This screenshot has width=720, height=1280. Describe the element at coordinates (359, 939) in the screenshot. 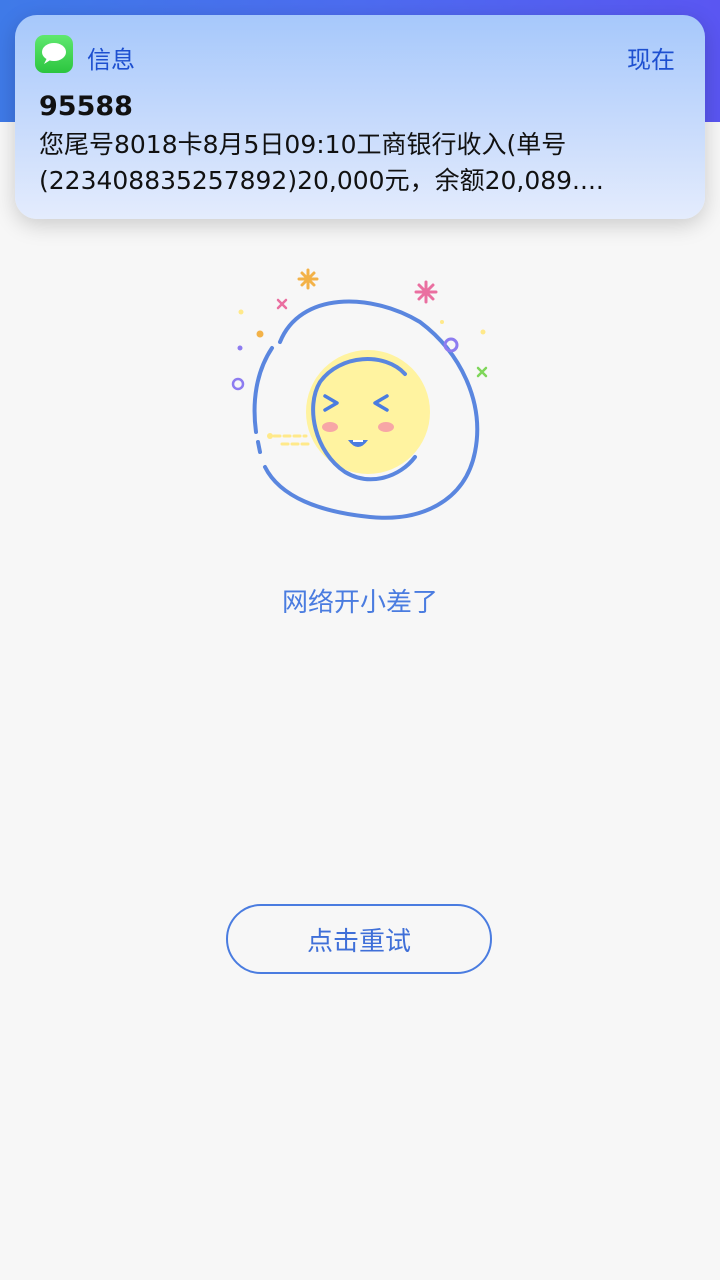

I see `retry-button: 点击重试` at that location.